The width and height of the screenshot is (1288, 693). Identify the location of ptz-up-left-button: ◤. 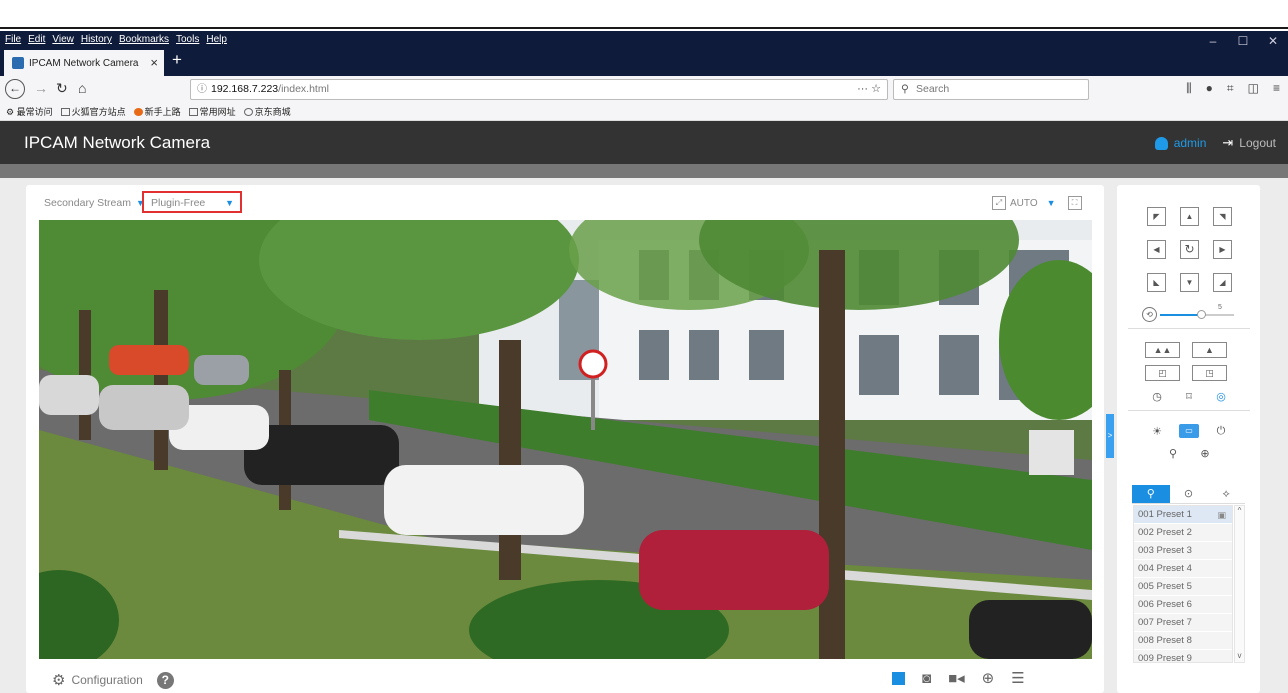
(1156, 216).